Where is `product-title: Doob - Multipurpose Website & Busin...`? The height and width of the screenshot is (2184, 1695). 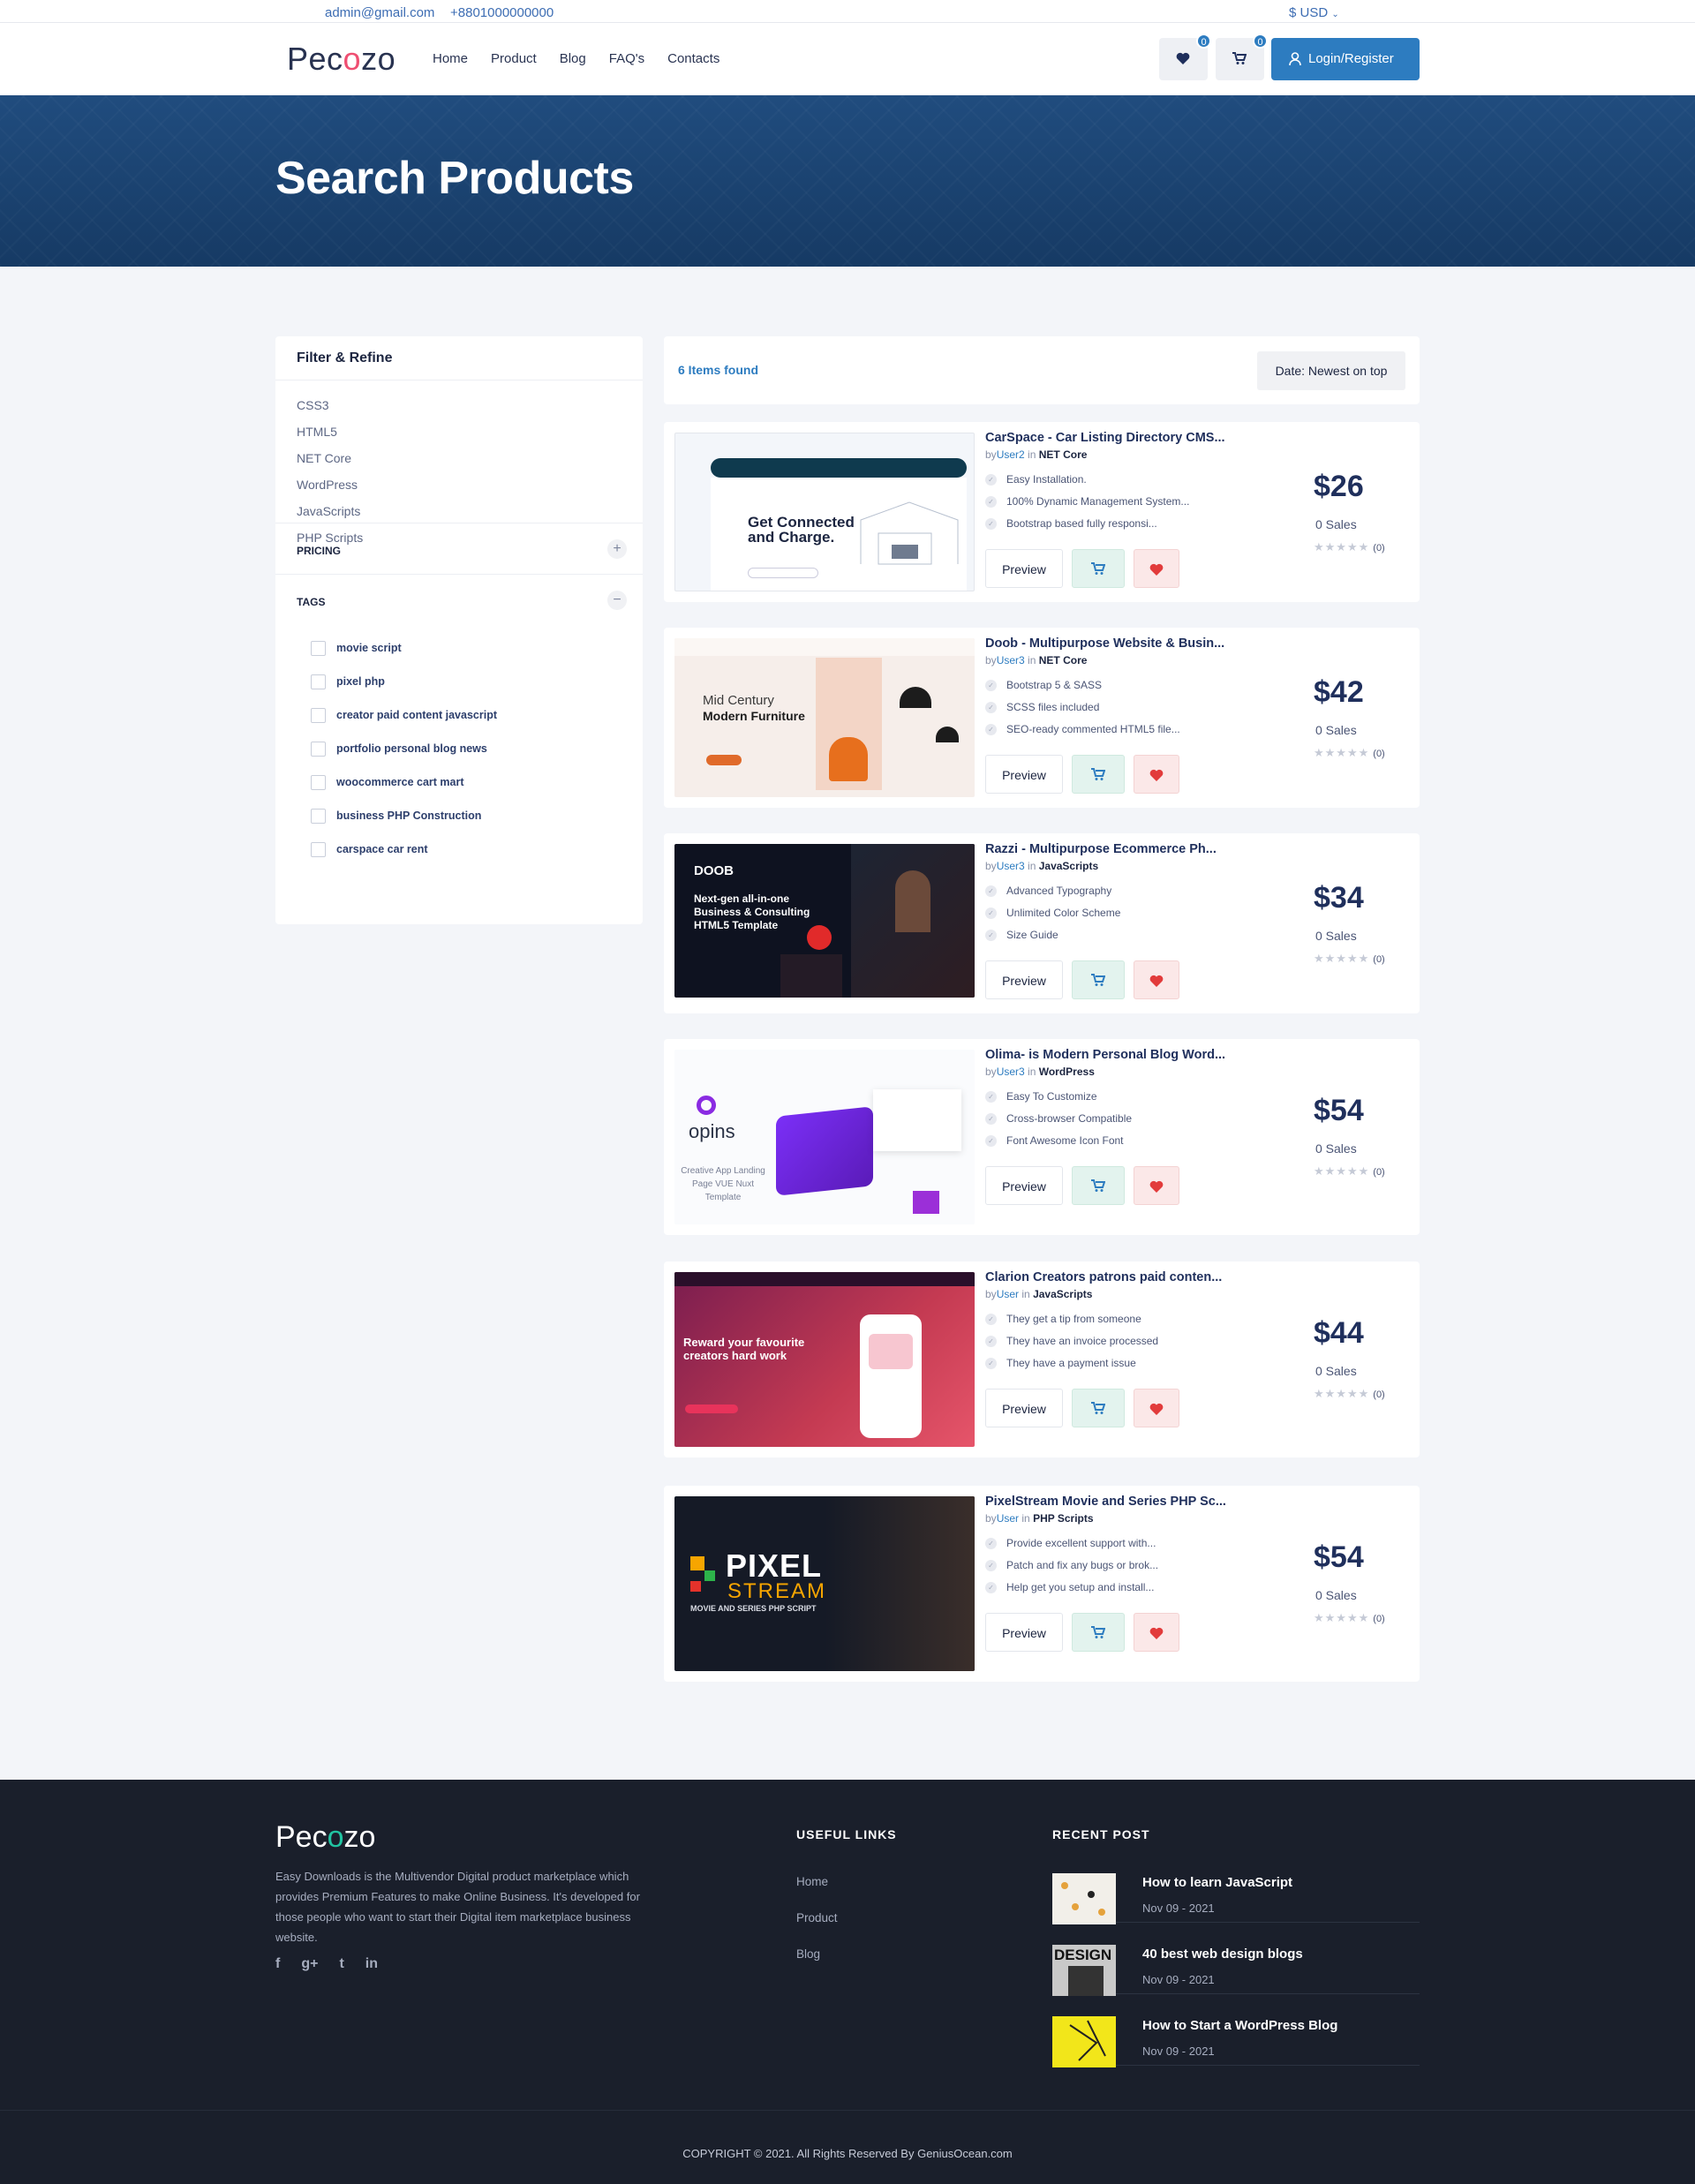
product-title: Doob - Multipurpose Website & Busin... is located at coordinates (1131, 643).